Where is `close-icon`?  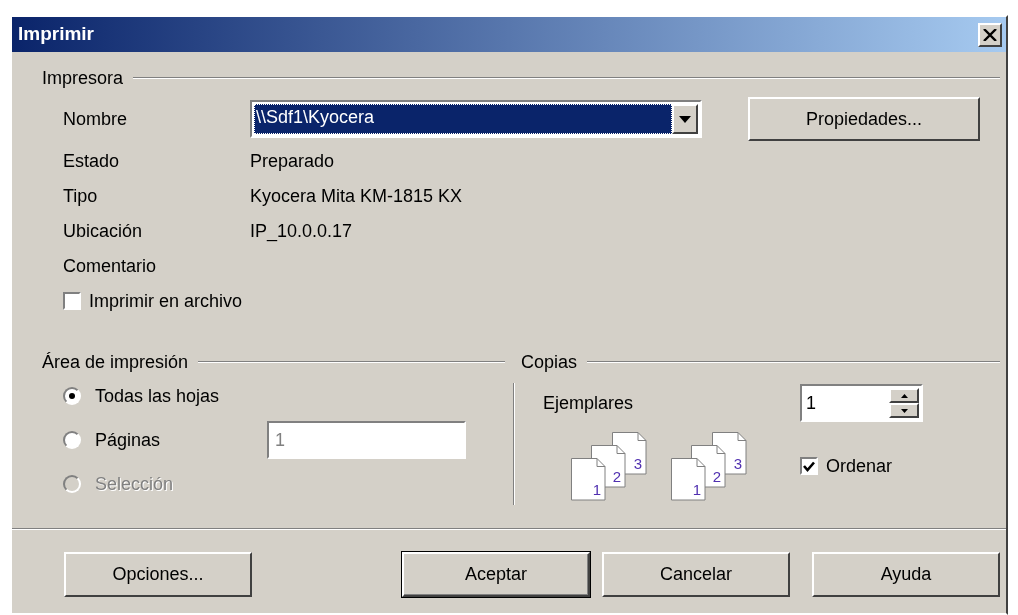 close-icon is located at coordinates (990, 34).